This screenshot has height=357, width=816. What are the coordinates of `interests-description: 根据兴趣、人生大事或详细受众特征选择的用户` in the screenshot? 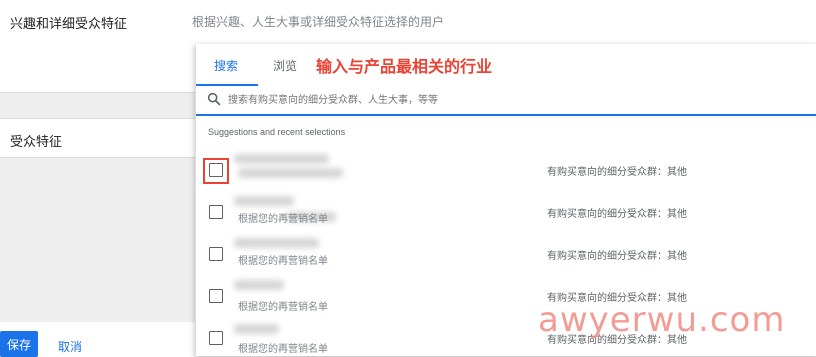 It's located at (318, 22).